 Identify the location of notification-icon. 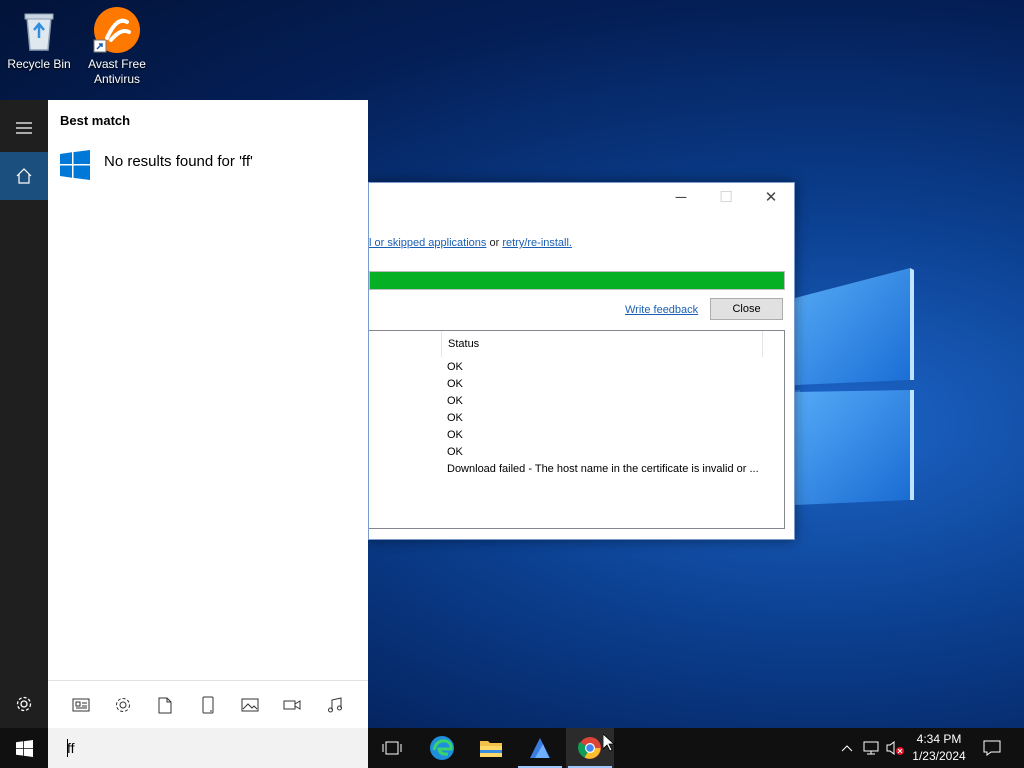
(992, 748).